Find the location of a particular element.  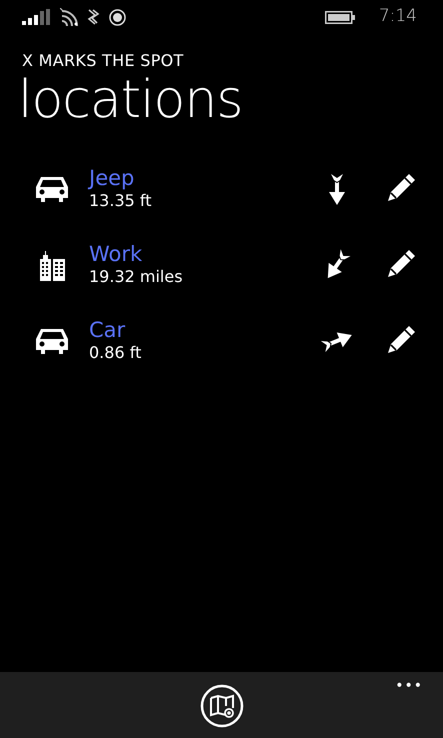

location-icon is located at coordinates (117, 17).